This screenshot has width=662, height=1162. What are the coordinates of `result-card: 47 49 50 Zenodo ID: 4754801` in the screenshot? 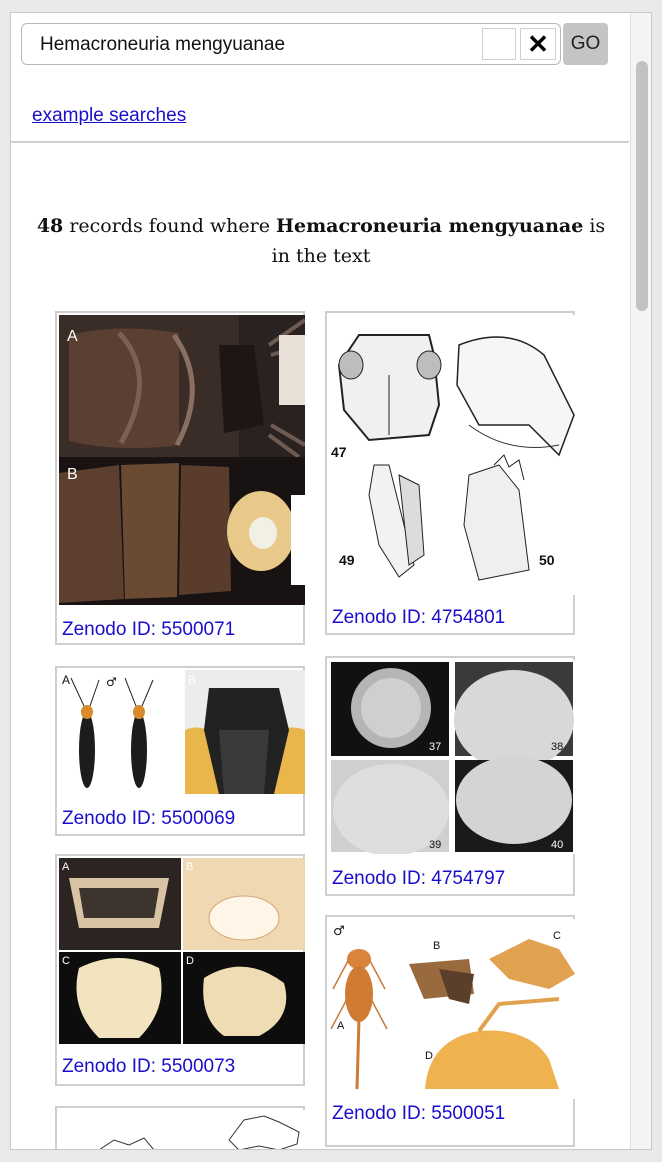 It's located at (450, 473).